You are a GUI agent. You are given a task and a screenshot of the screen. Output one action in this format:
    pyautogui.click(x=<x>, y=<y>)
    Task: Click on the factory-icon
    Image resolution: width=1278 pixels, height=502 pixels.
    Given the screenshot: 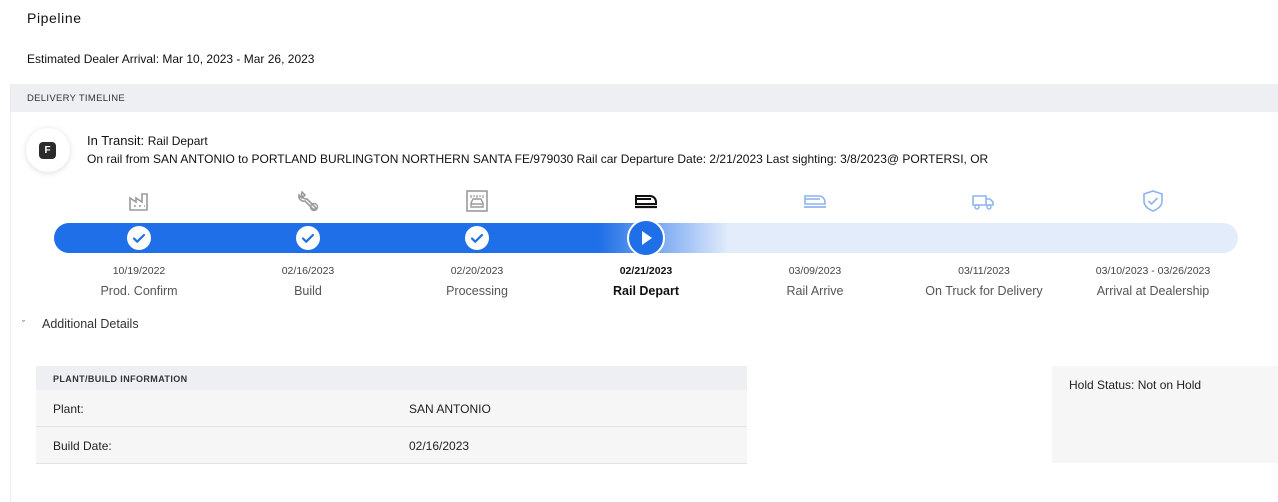 What is the action you would take?
    pyautogui.click(x=139, y=201)
    